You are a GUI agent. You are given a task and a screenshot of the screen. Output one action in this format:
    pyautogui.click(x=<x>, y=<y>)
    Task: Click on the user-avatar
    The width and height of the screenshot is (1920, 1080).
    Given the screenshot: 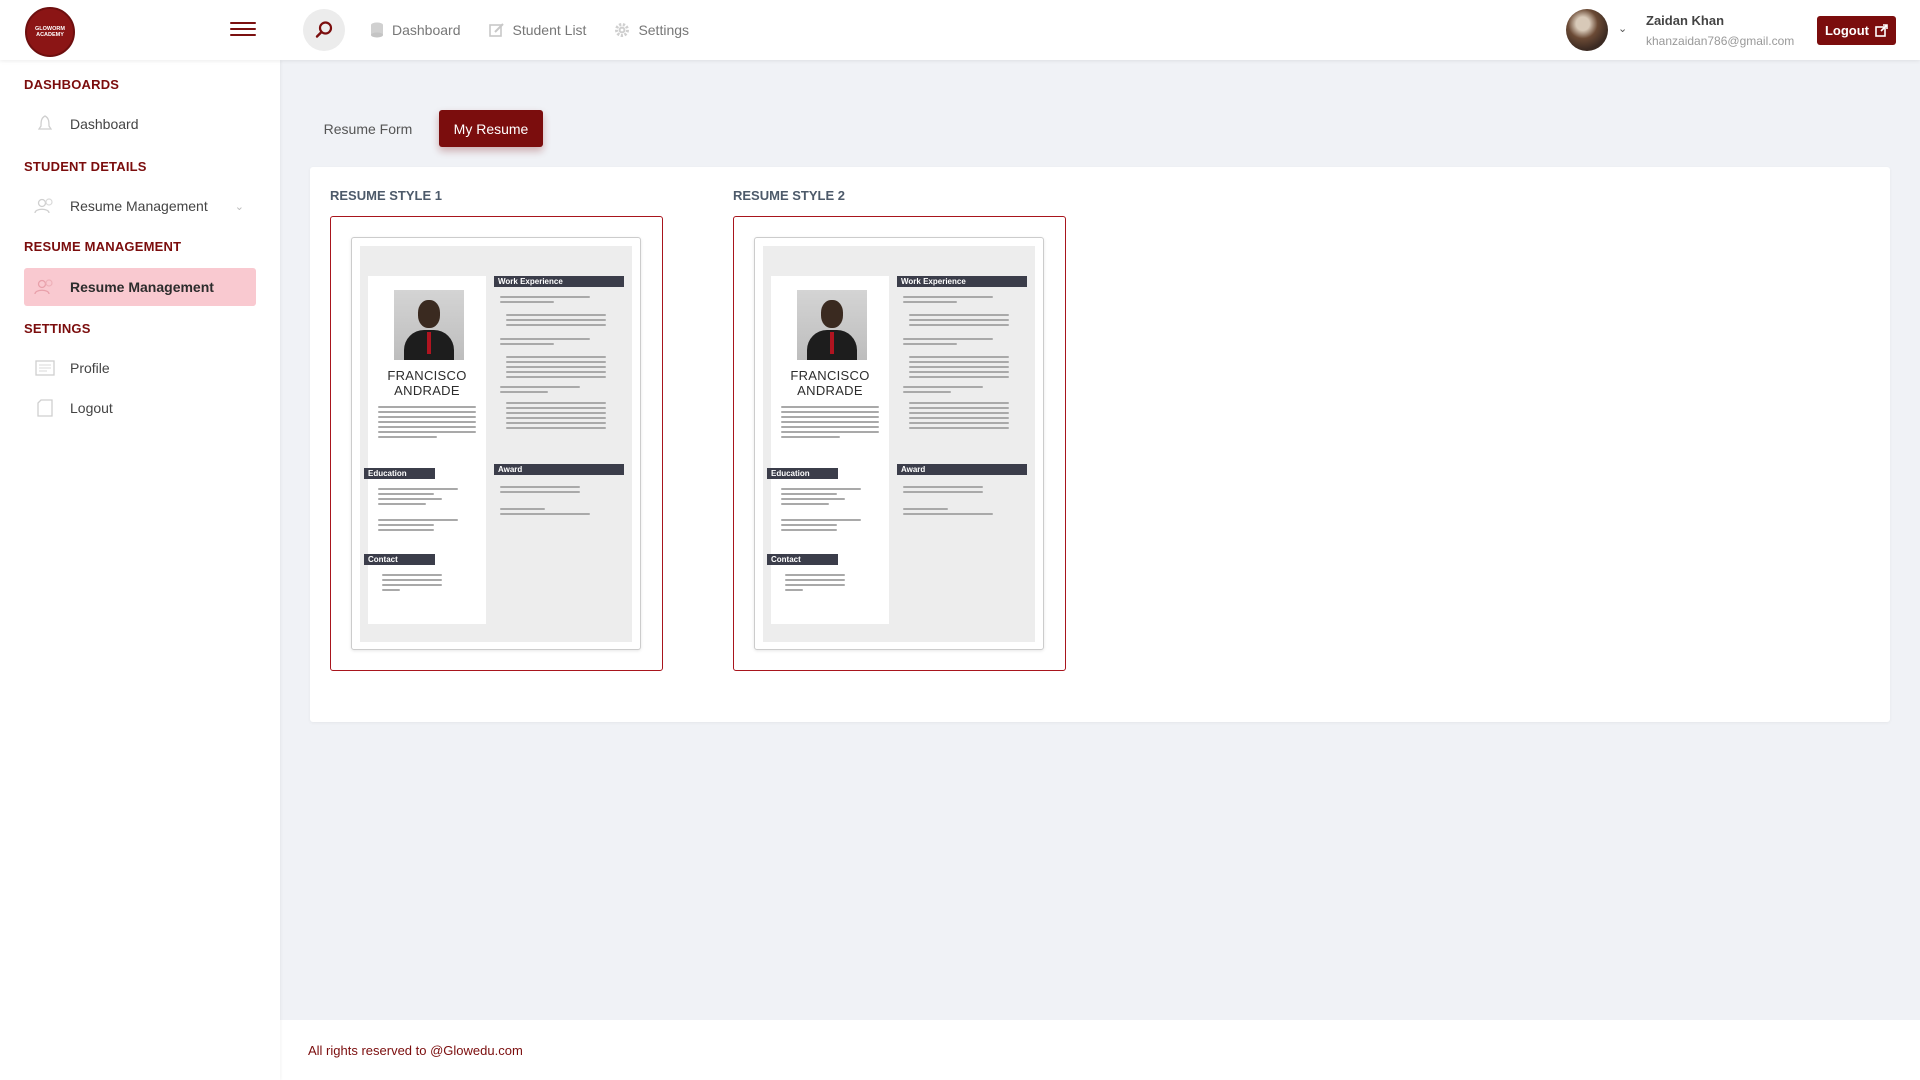 What is the action you would take?
    pyautogui.click(x=1587, y=30)
    